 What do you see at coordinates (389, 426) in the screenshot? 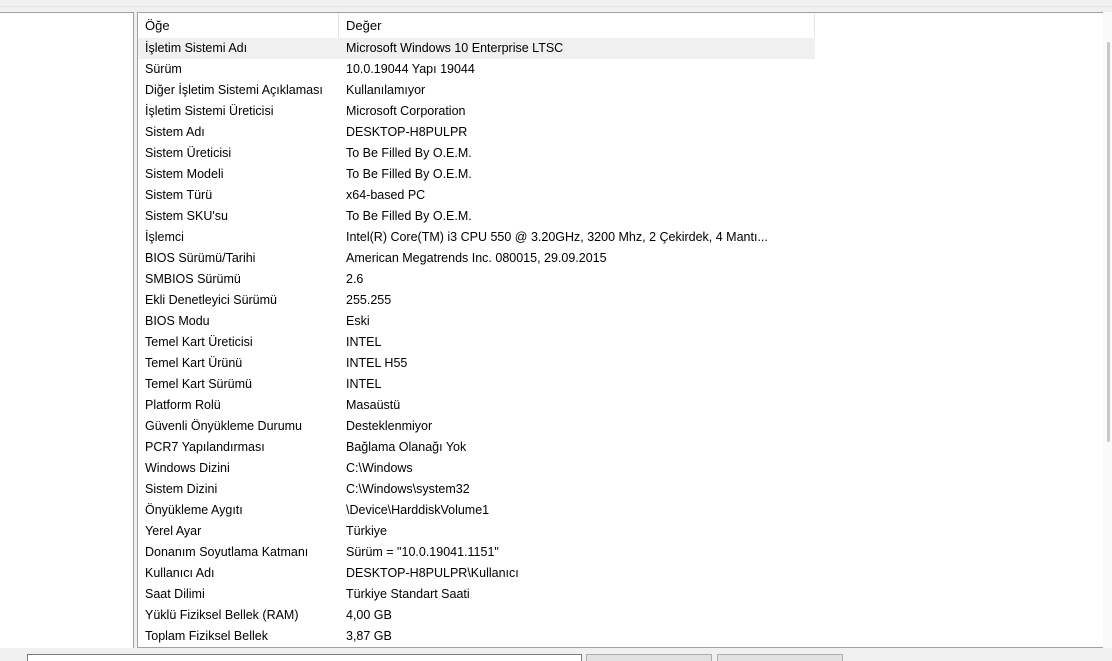
I see `row-value-cell: Desteklenmiyor` at bounding box center [389, 426].